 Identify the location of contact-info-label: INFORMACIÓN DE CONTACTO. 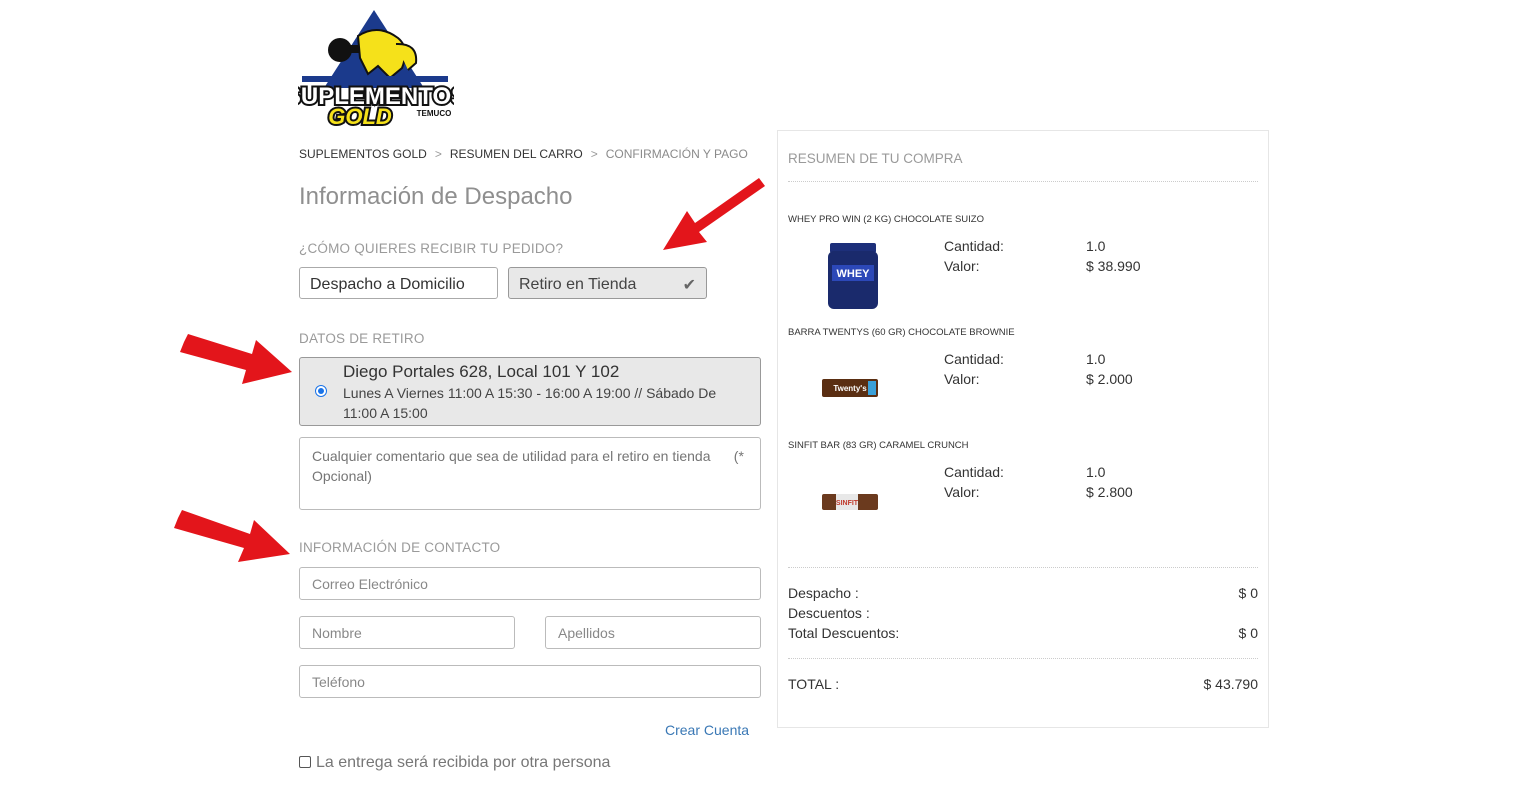
(400, 547).